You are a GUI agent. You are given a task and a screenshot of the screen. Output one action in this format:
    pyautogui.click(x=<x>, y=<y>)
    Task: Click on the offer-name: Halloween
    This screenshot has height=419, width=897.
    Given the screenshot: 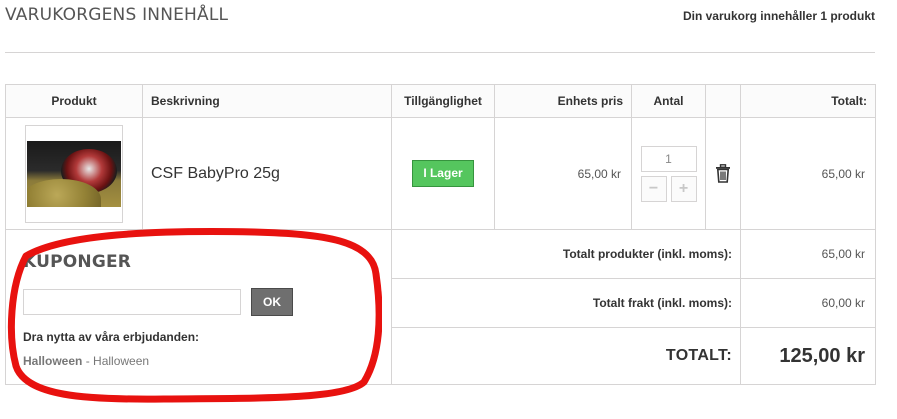 What is the action you would take?
    pyautogui.click(x=121, y=361)
    